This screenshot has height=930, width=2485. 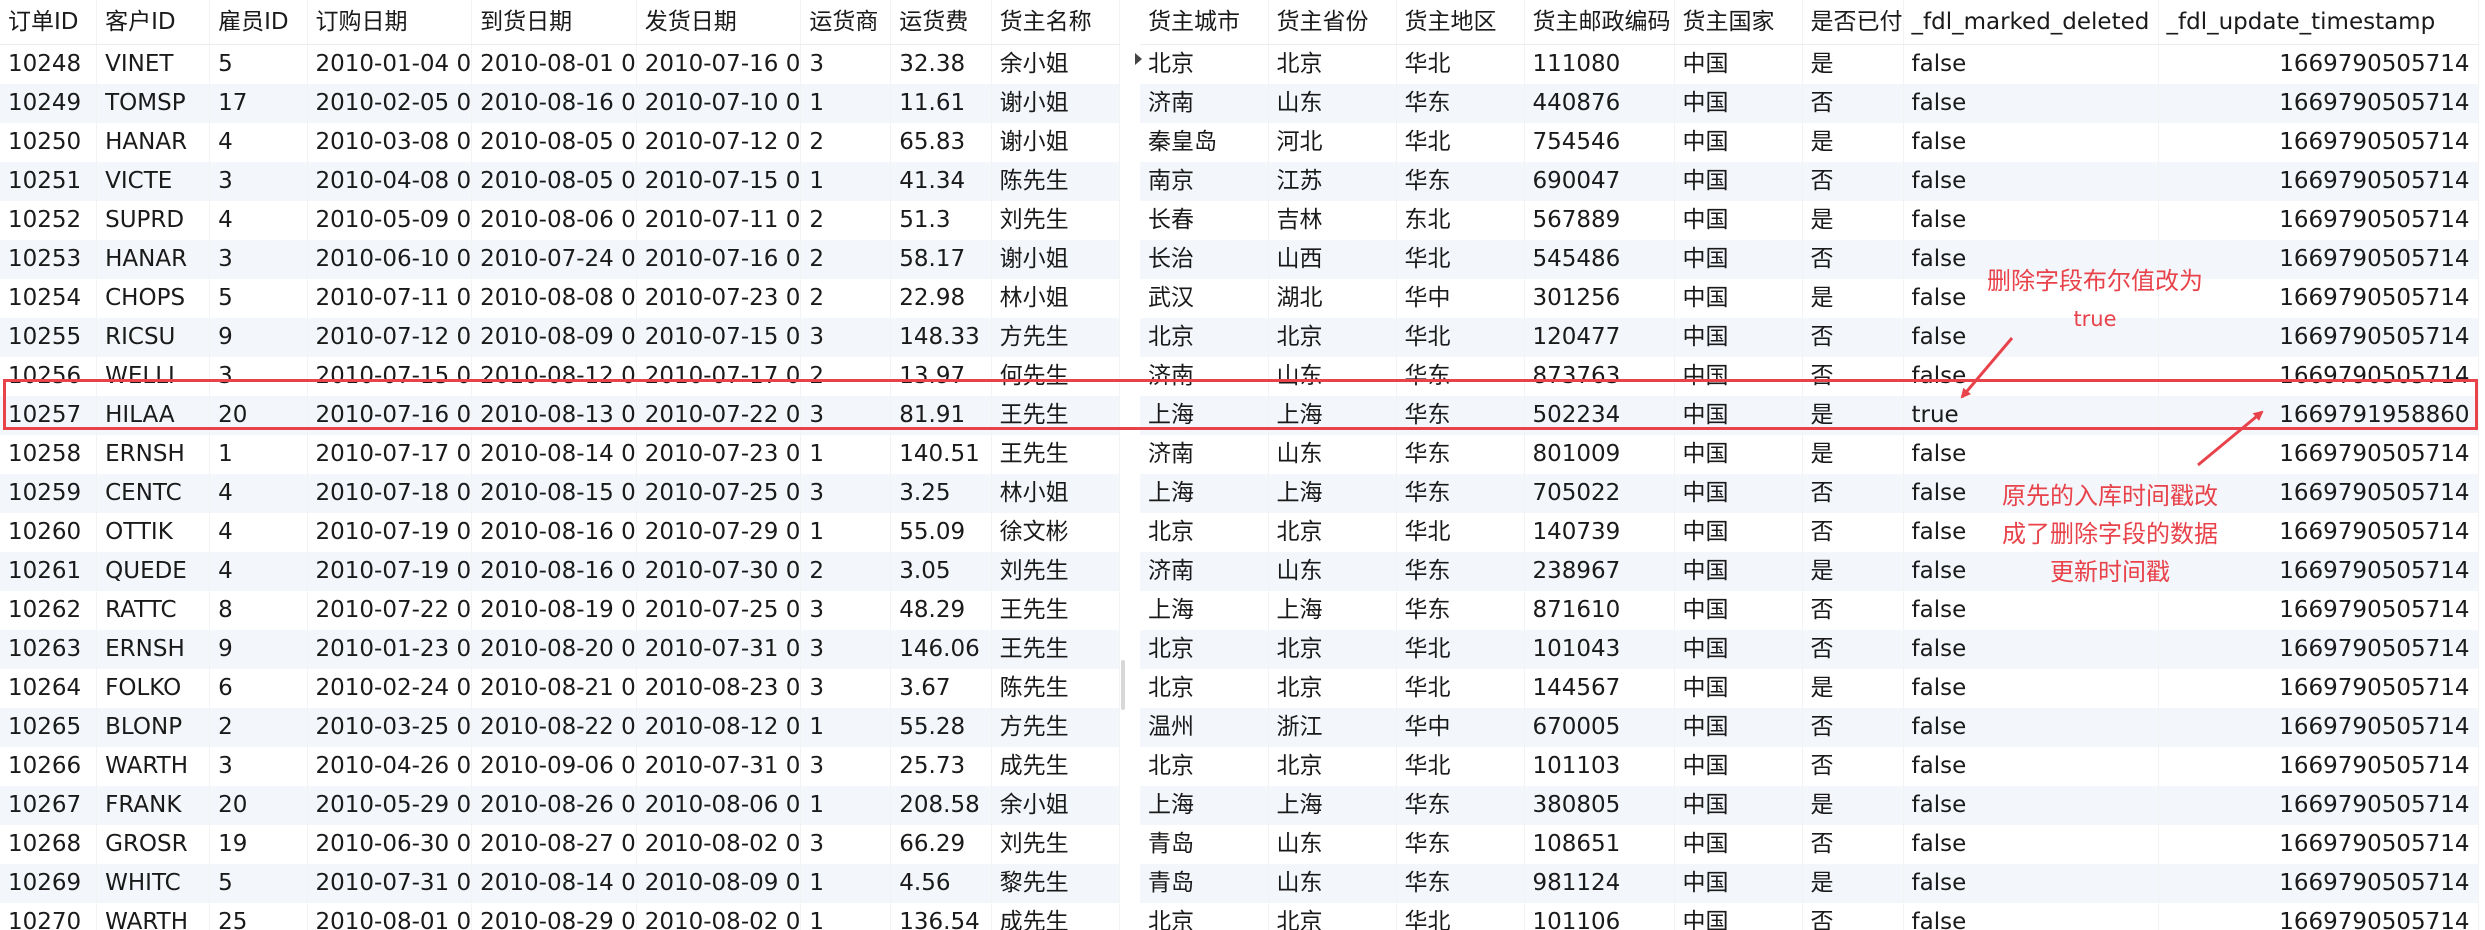 What do you see at coordinates (1460, 337) in the screenshot?
I see `right-cell: 华北` at bounding box center [1460, 337].